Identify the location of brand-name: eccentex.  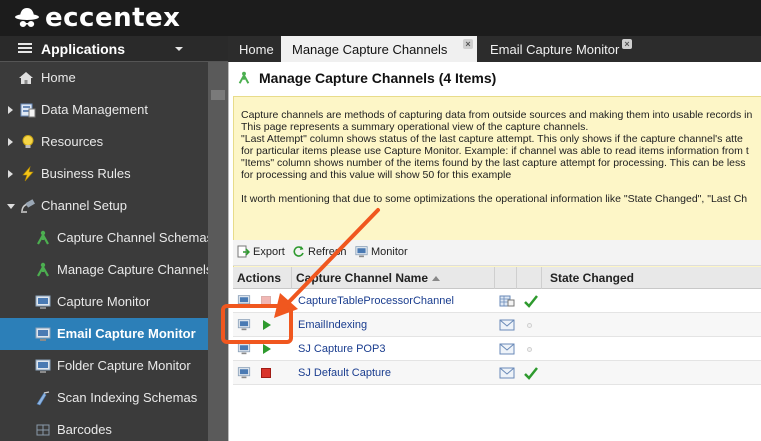
(113, 18).